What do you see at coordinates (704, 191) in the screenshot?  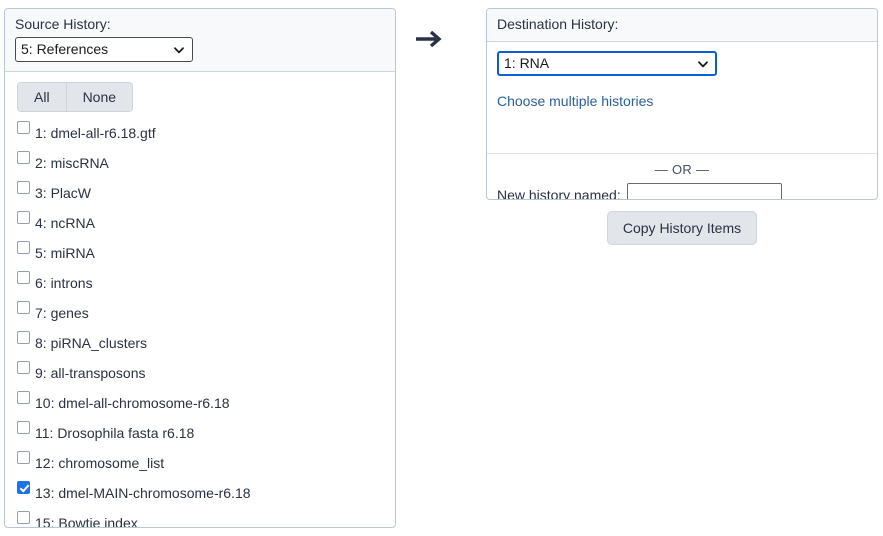 I see `new-history-name-input` at bounding box center [704, 191].